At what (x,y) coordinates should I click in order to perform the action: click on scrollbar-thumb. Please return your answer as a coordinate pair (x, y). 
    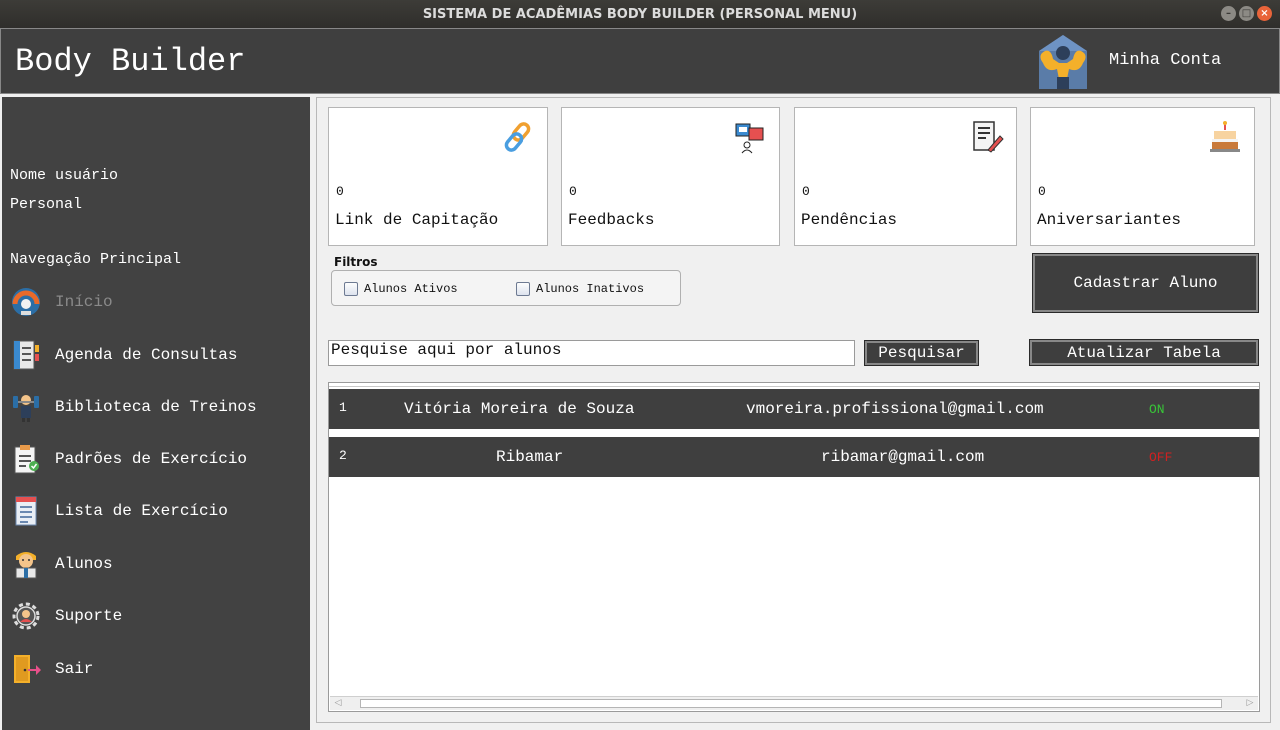
    Looking at the image, I should click on (791, 703).